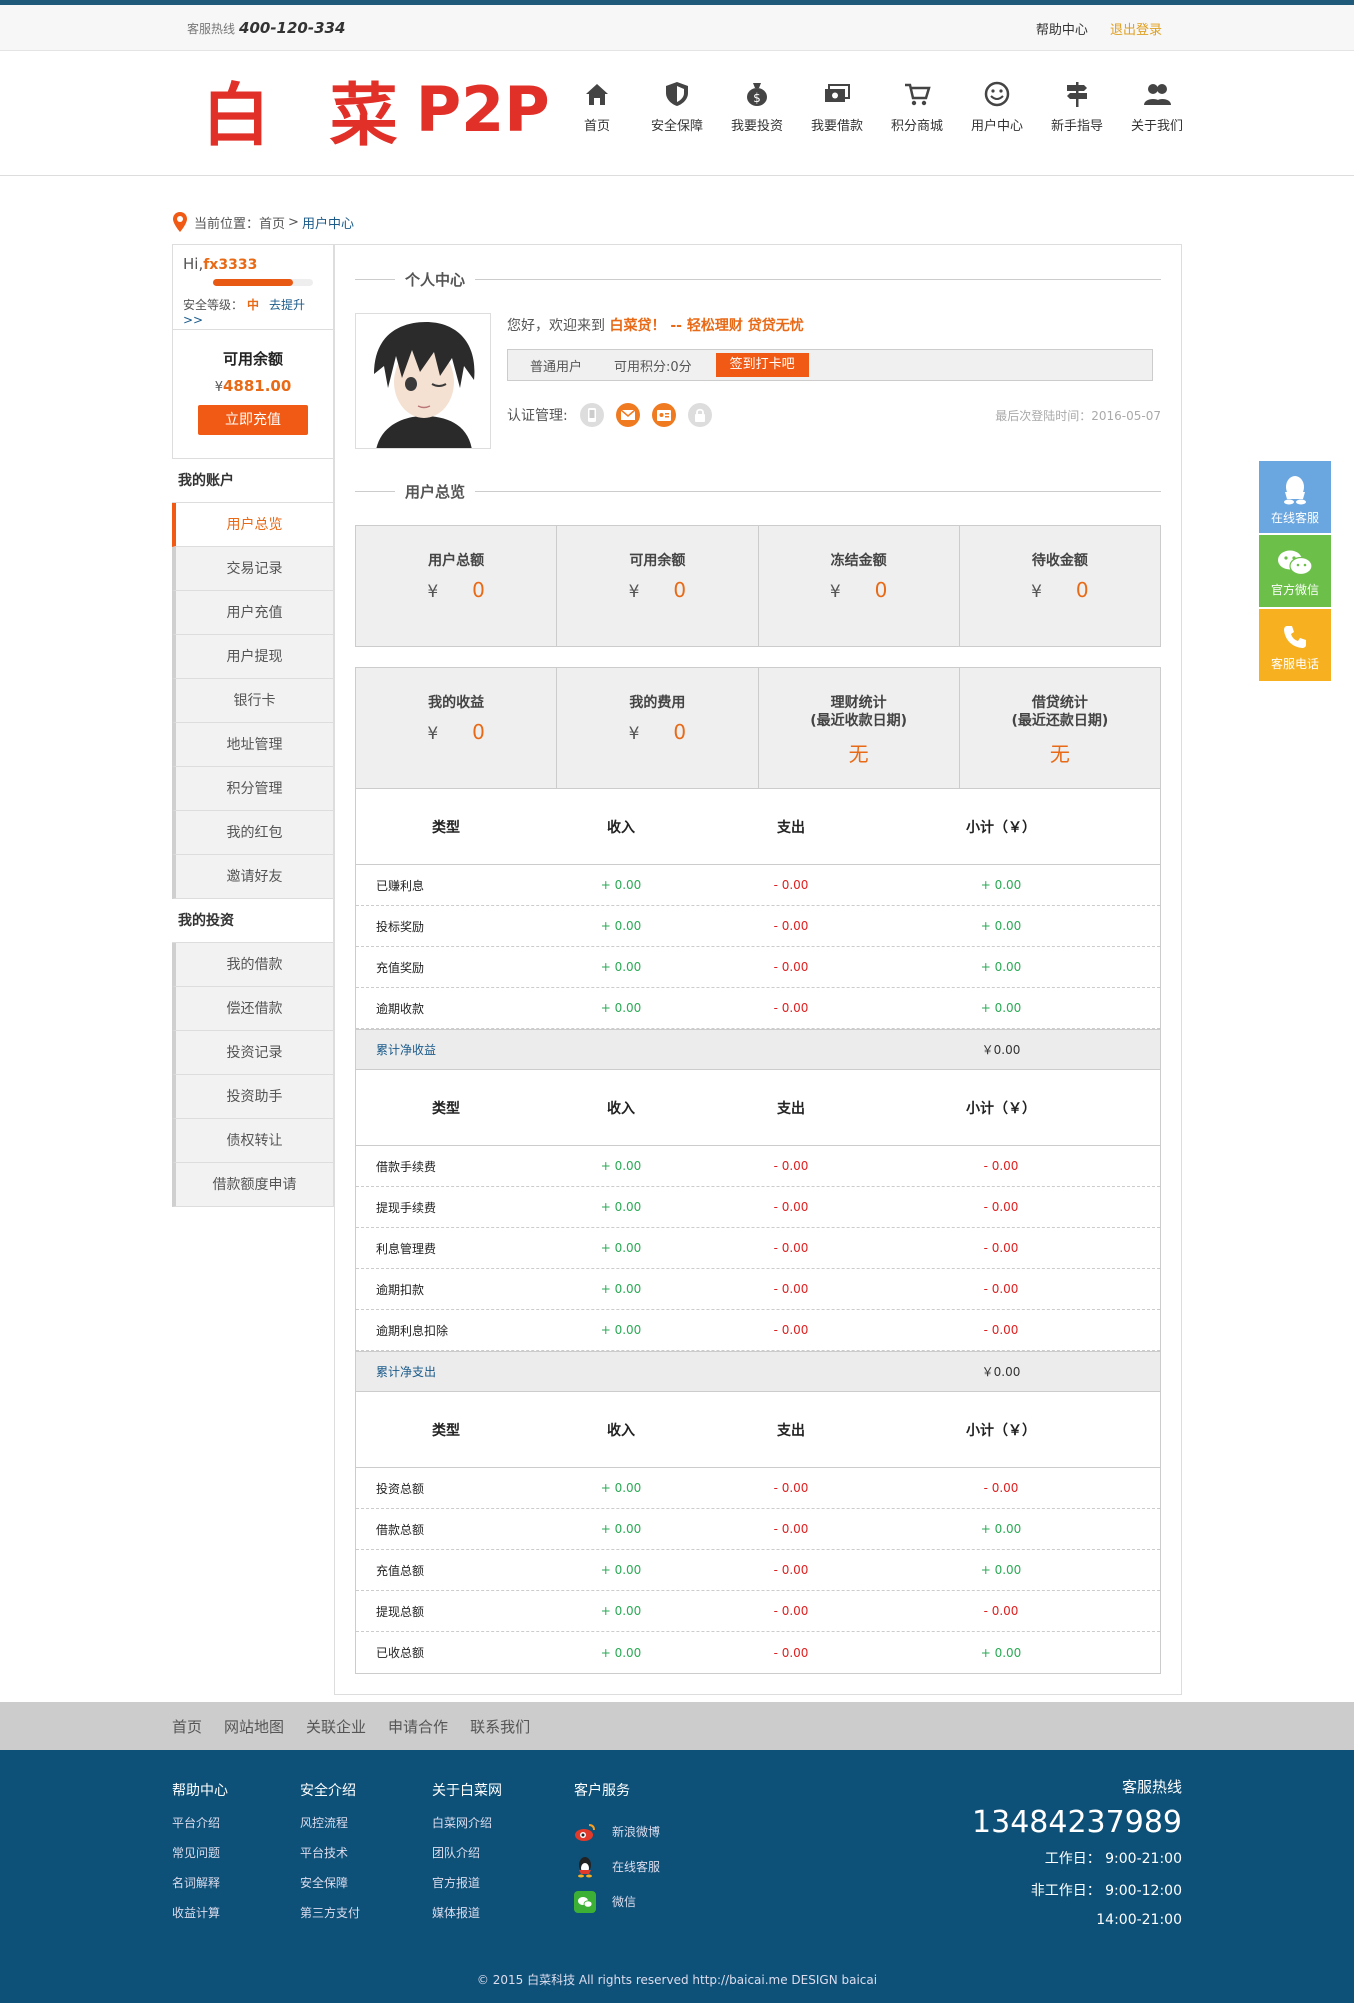 This screenshot has width=1354, height=2003. I want to click on sidebar-item: 用户总览, so click(253, 525).